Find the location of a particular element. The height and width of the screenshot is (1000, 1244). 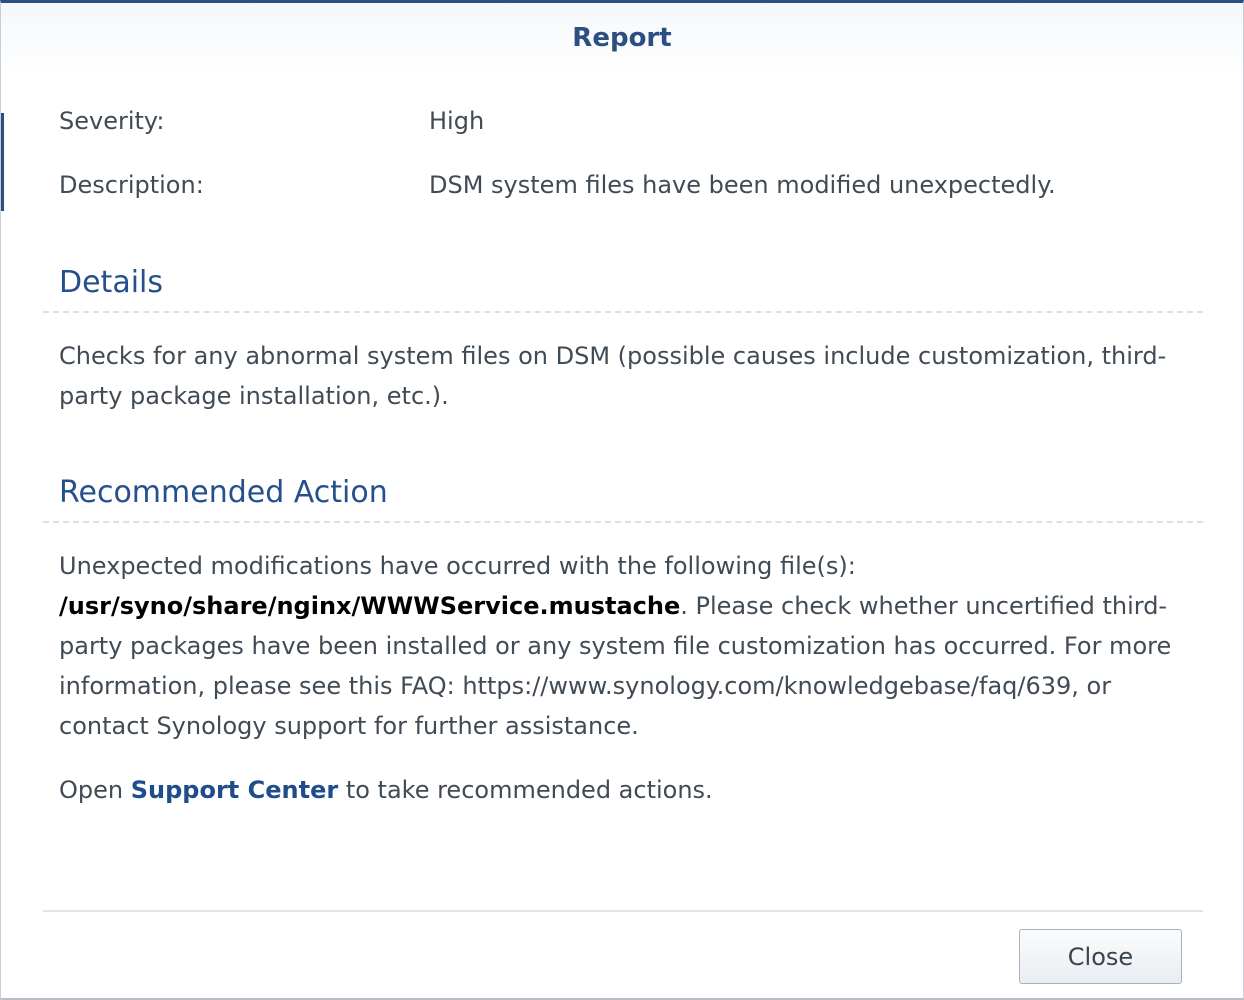

support-center-link: Support Center is located at coordinates (234, 790).